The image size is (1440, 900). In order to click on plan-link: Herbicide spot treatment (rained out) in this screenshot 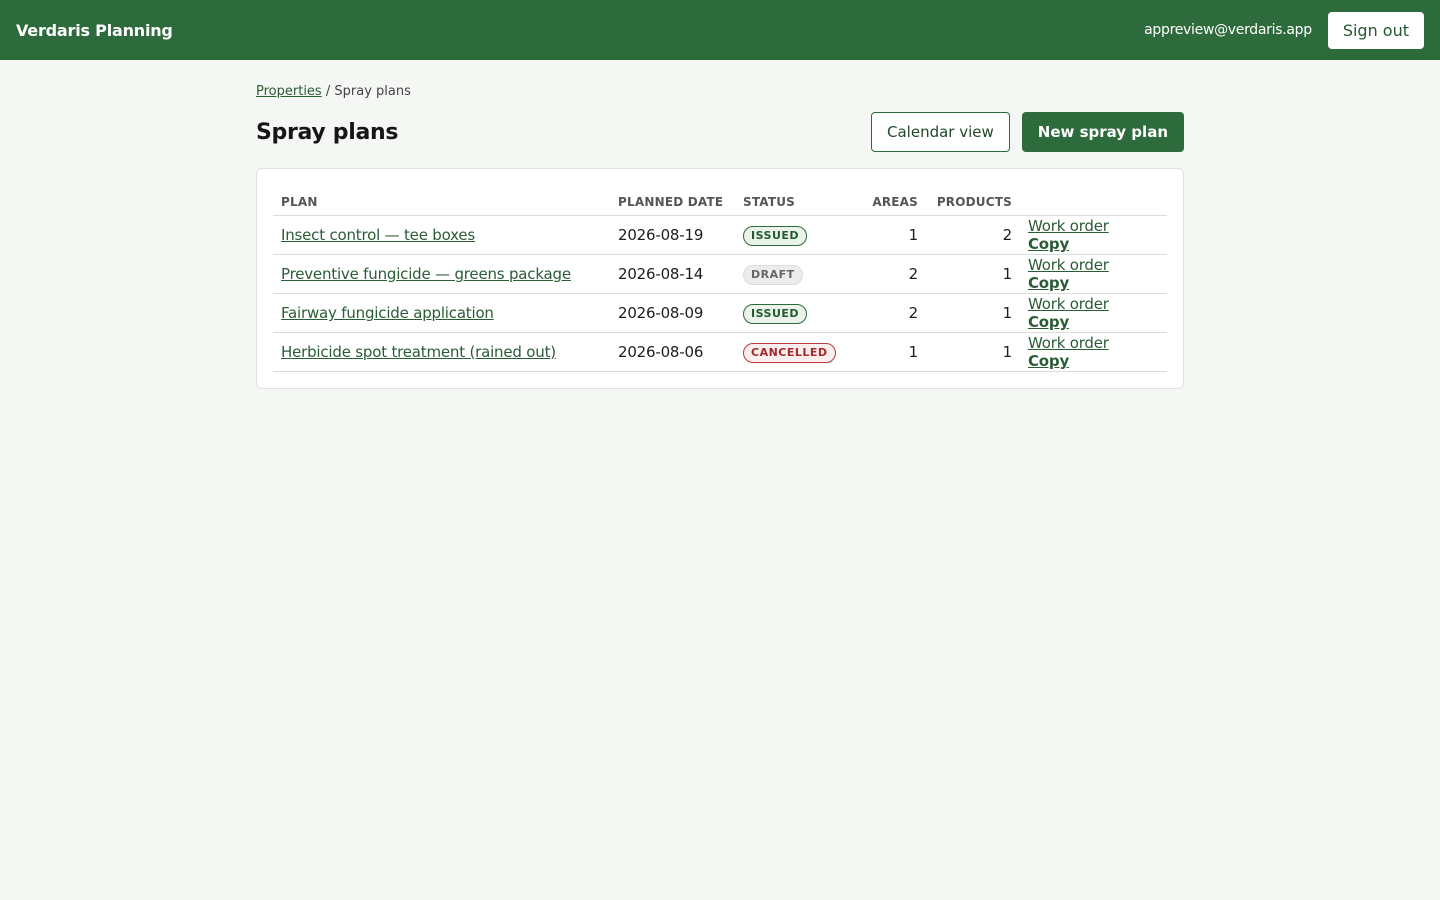, I will do `click(418, 352)`.